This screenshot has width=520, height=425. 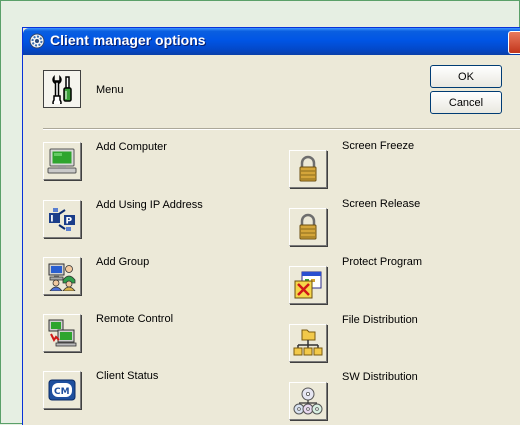 What do you see at coordinates (514, 42) in the screenshot?
I see `close-button` at bounding box center [514, 42].